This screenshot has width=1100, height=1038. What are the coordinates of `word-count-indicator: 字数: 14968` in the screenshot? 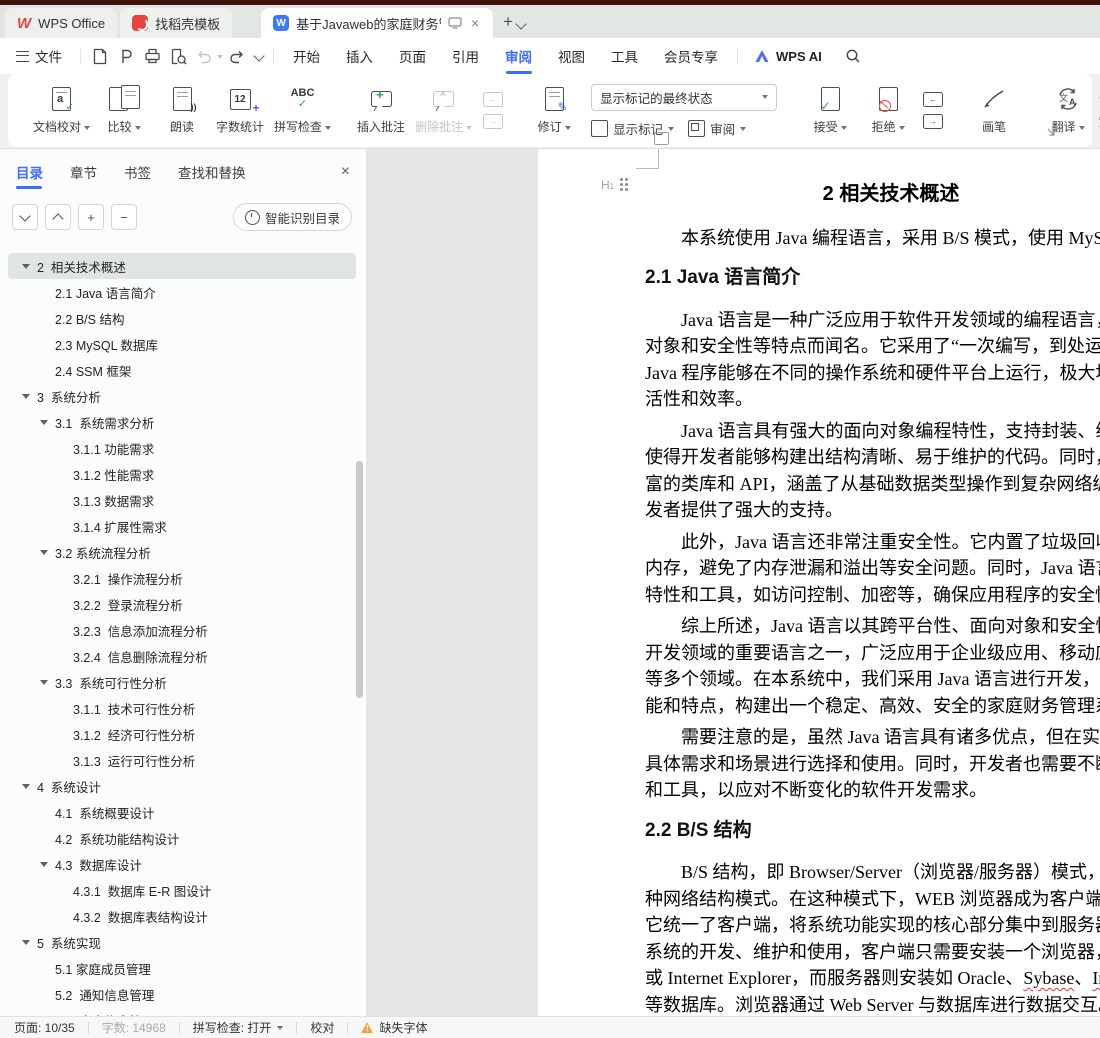 It's located at (134, 1027).